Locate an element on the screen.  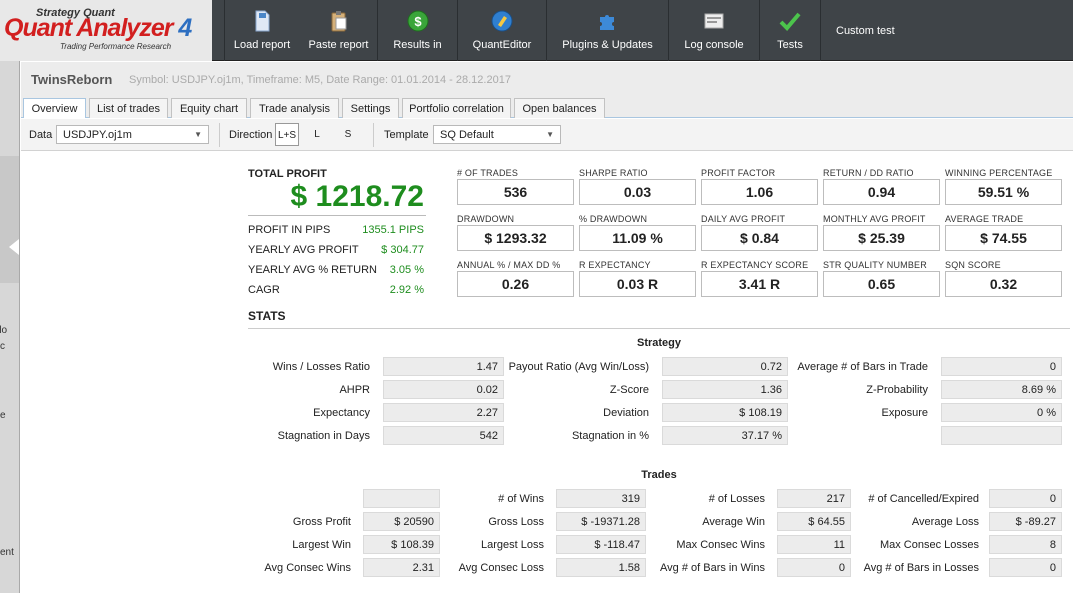
metric-value: 0.65 is located at coordinates (881, 284).